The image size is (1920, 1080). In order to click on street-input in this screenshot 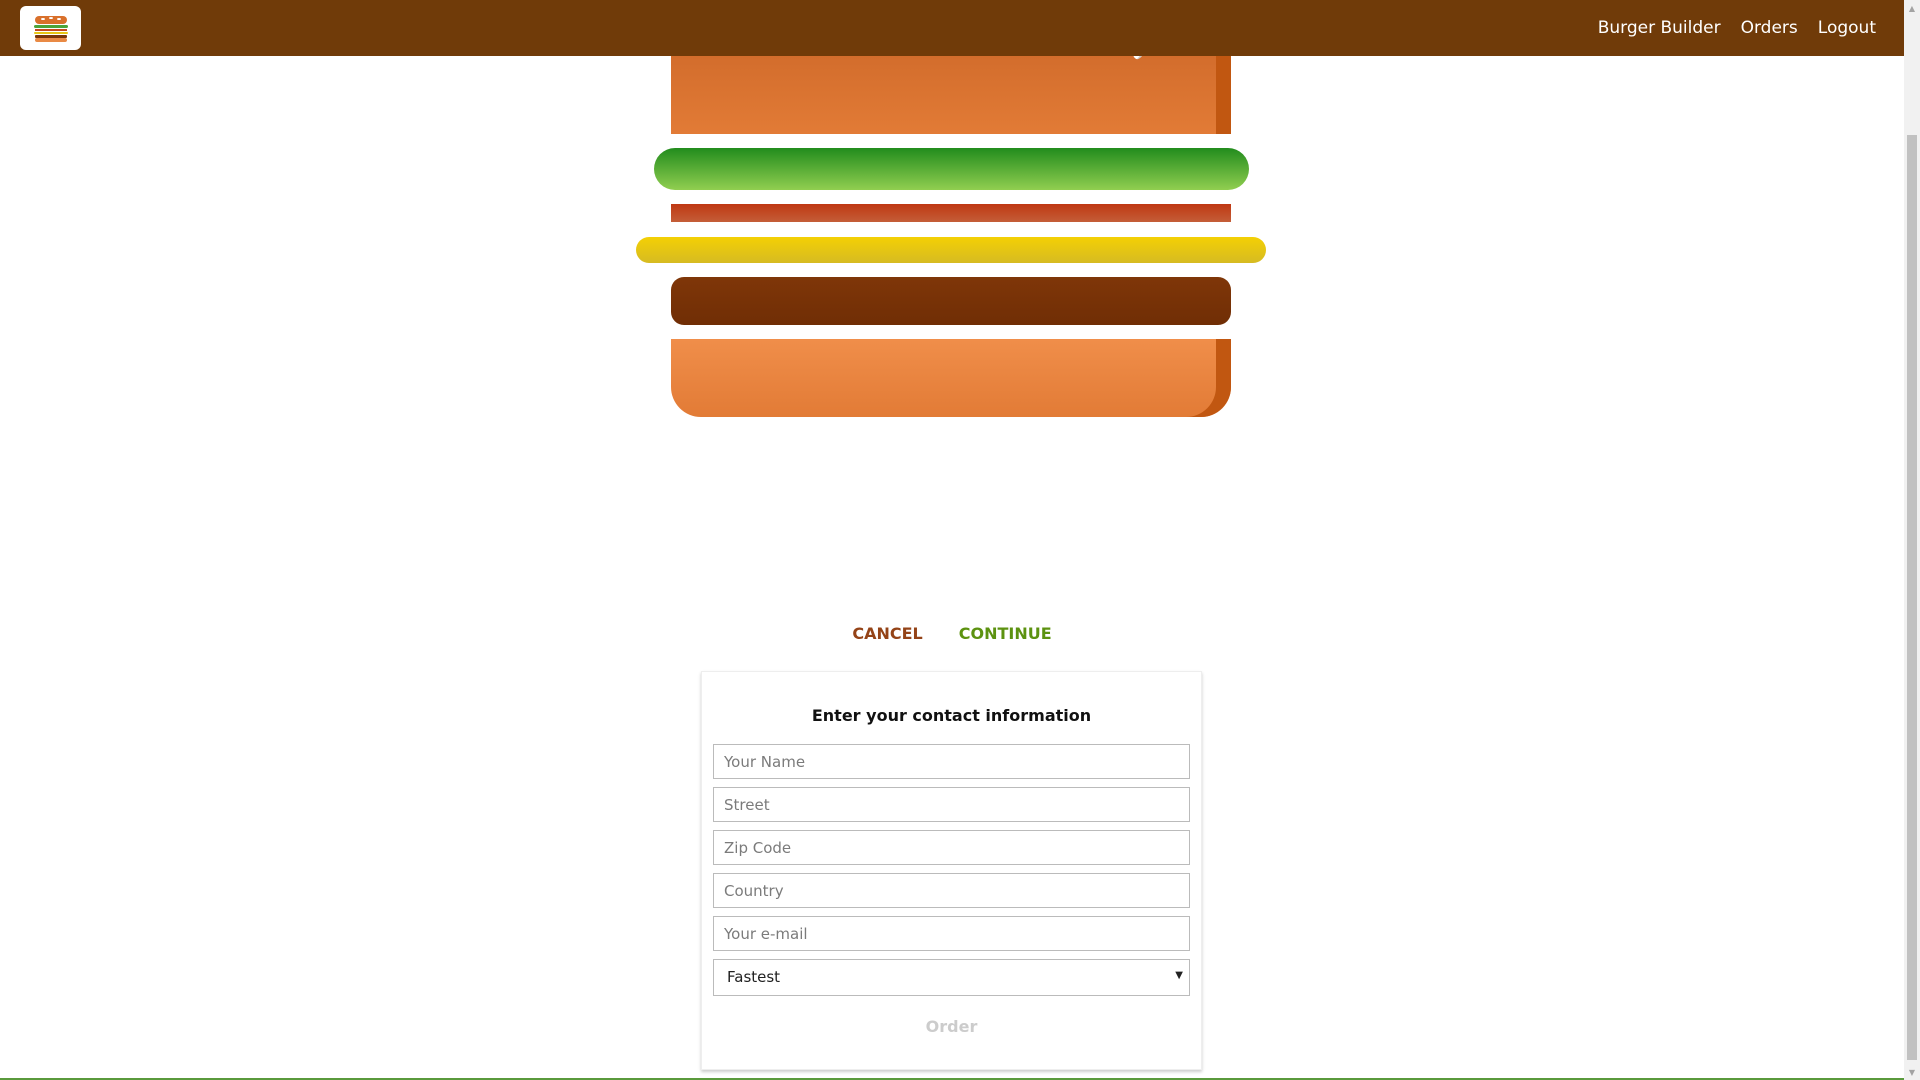, I will do `click(951, 804)`.